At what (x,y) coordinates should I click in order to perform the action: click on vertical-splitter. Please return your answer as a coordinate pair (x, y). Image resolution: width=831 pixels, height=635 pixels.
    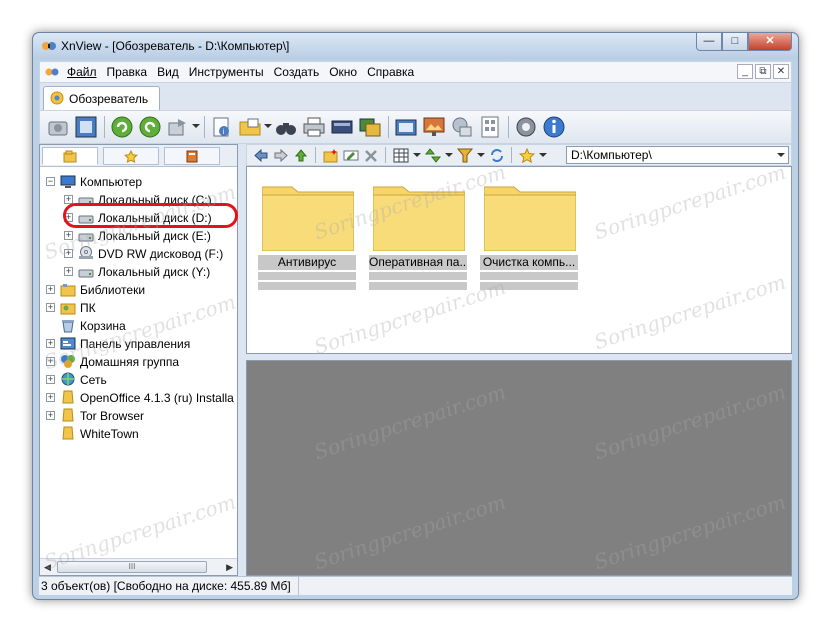
    Looking at the image, I should click on (242, 360).